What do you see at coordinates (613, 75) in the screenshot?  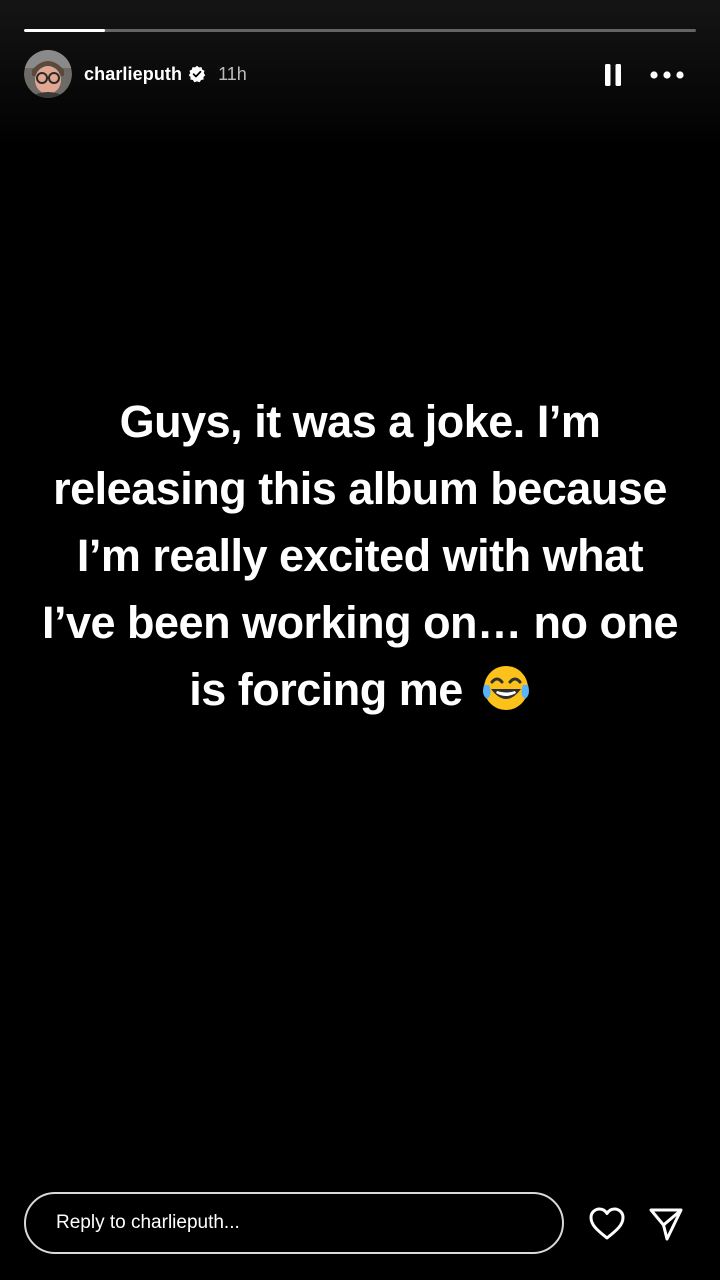 I see `pause-icon` at bounding box center [613, 75].